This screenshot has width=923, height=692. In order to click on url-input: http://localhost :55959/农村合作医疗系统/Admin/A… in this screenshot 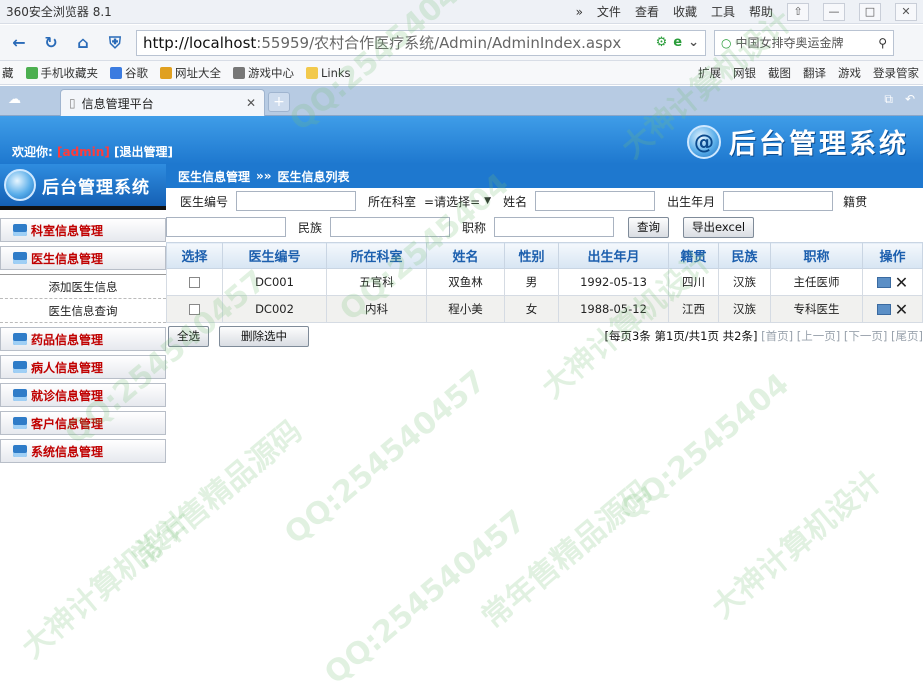, I will do `click(421, 43)`.